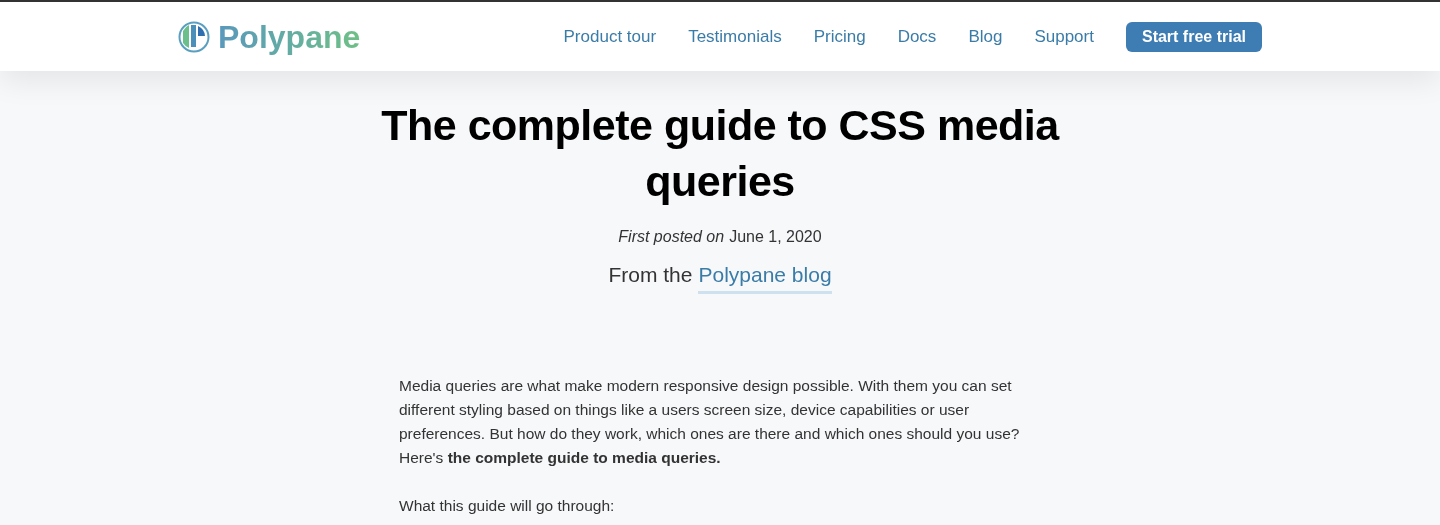 The height and width of the screenshot is (525, 1440). I want to click on source-prefix: From the, so click(650, 275).